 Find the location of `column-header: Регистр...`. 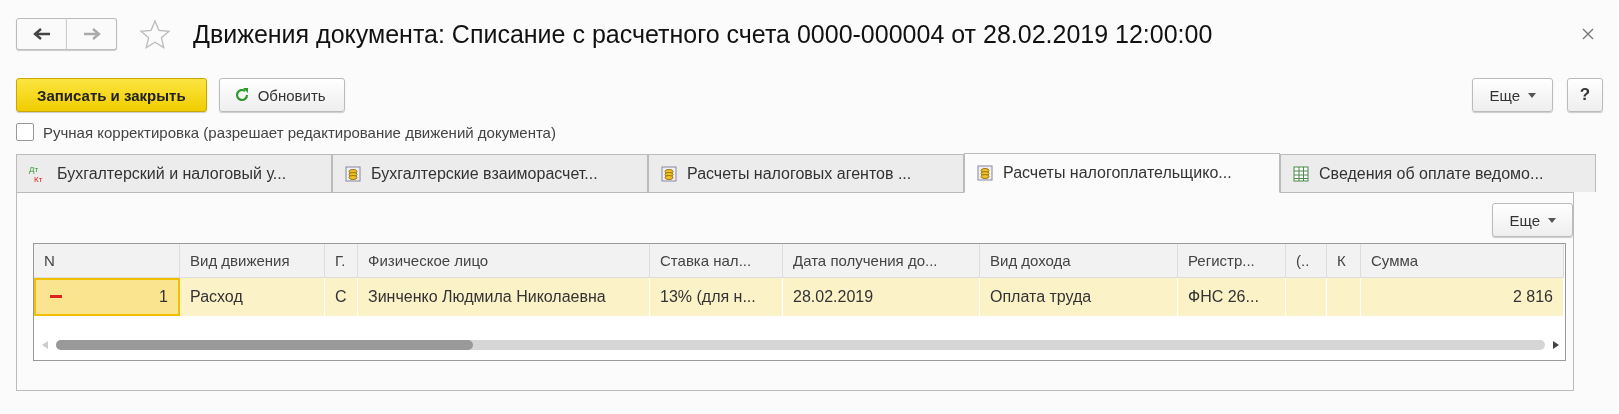

column-header: Регистр... is located at coordinates (1232, 261).